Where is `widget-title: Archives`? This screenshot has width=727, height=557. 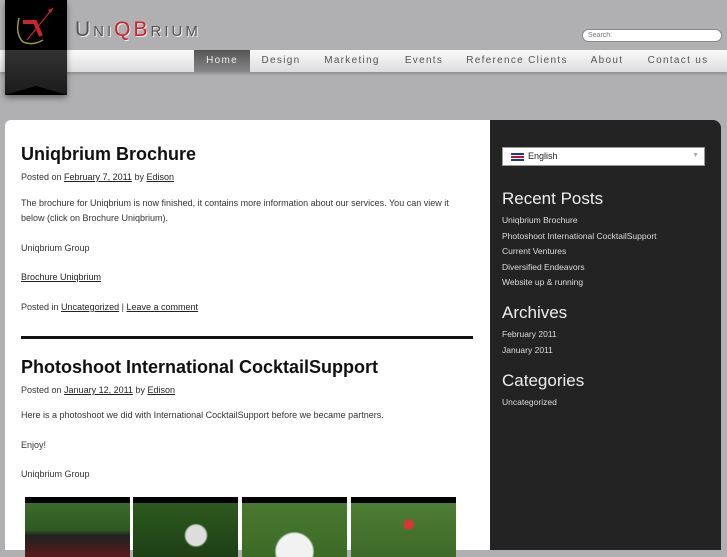 widget-title: Archives is located at coordinates (535, 312).